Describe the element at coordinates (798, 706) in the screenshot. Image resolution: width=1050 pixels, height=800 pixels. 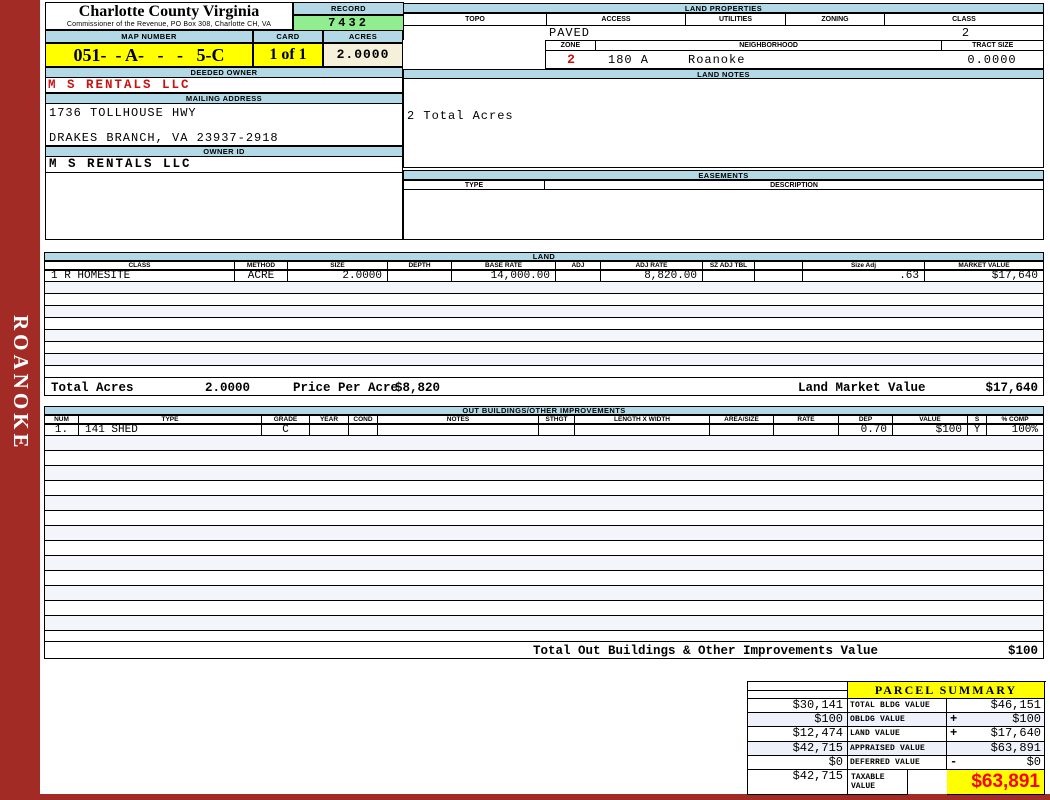
I see `prior-total-bldg-value: $30,141` at that location.